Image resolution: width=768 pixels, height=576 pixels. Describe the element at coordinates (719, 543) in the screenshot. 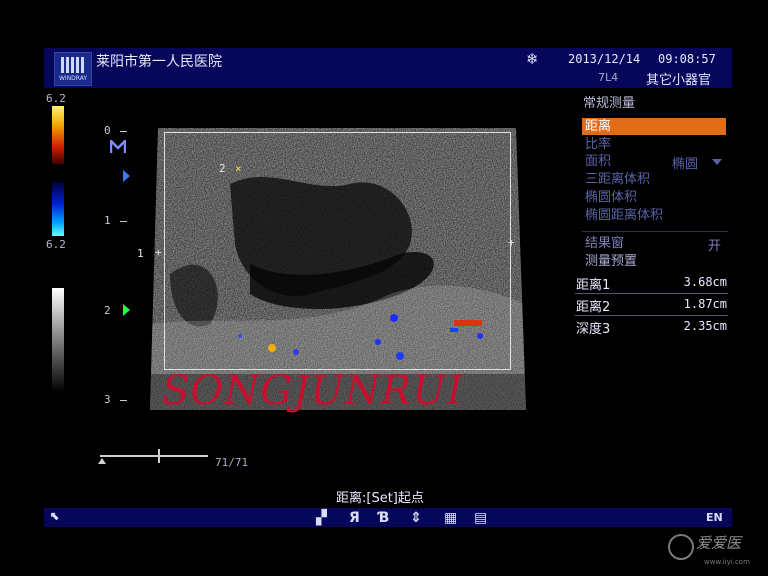

I see `site-logo-text: 爱爱医` at that location.